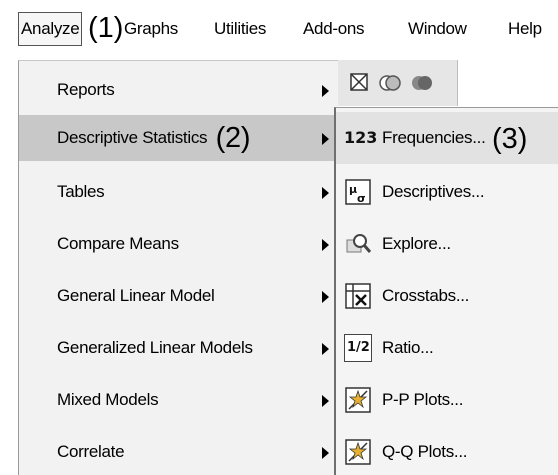 Image resolution: width=558 pixels, height=475 pixels. I want to click on menu-item-label: Mixed Models, so click(108, 399).